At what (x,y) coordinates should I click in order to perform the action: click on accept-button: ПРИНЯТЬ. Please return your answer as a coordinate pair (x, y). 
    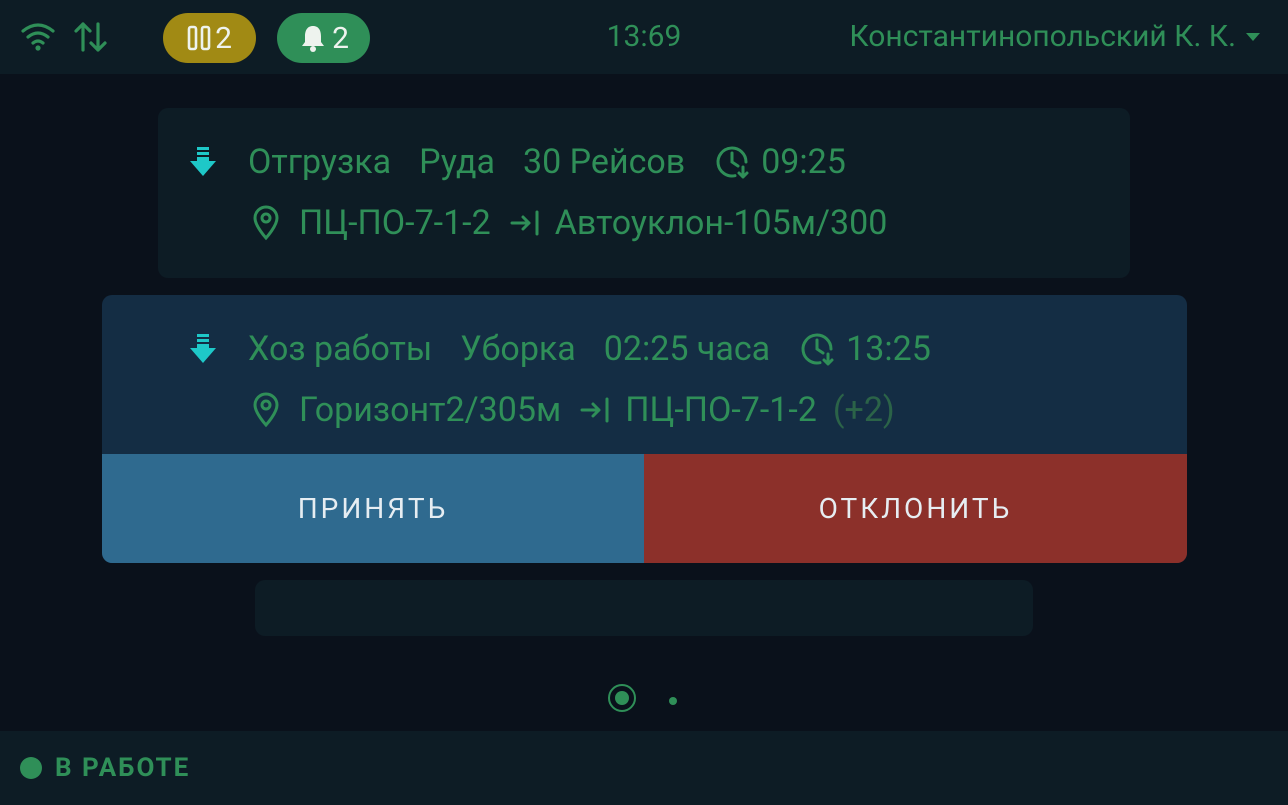
    Looking at the image, I should click on (373, 508).